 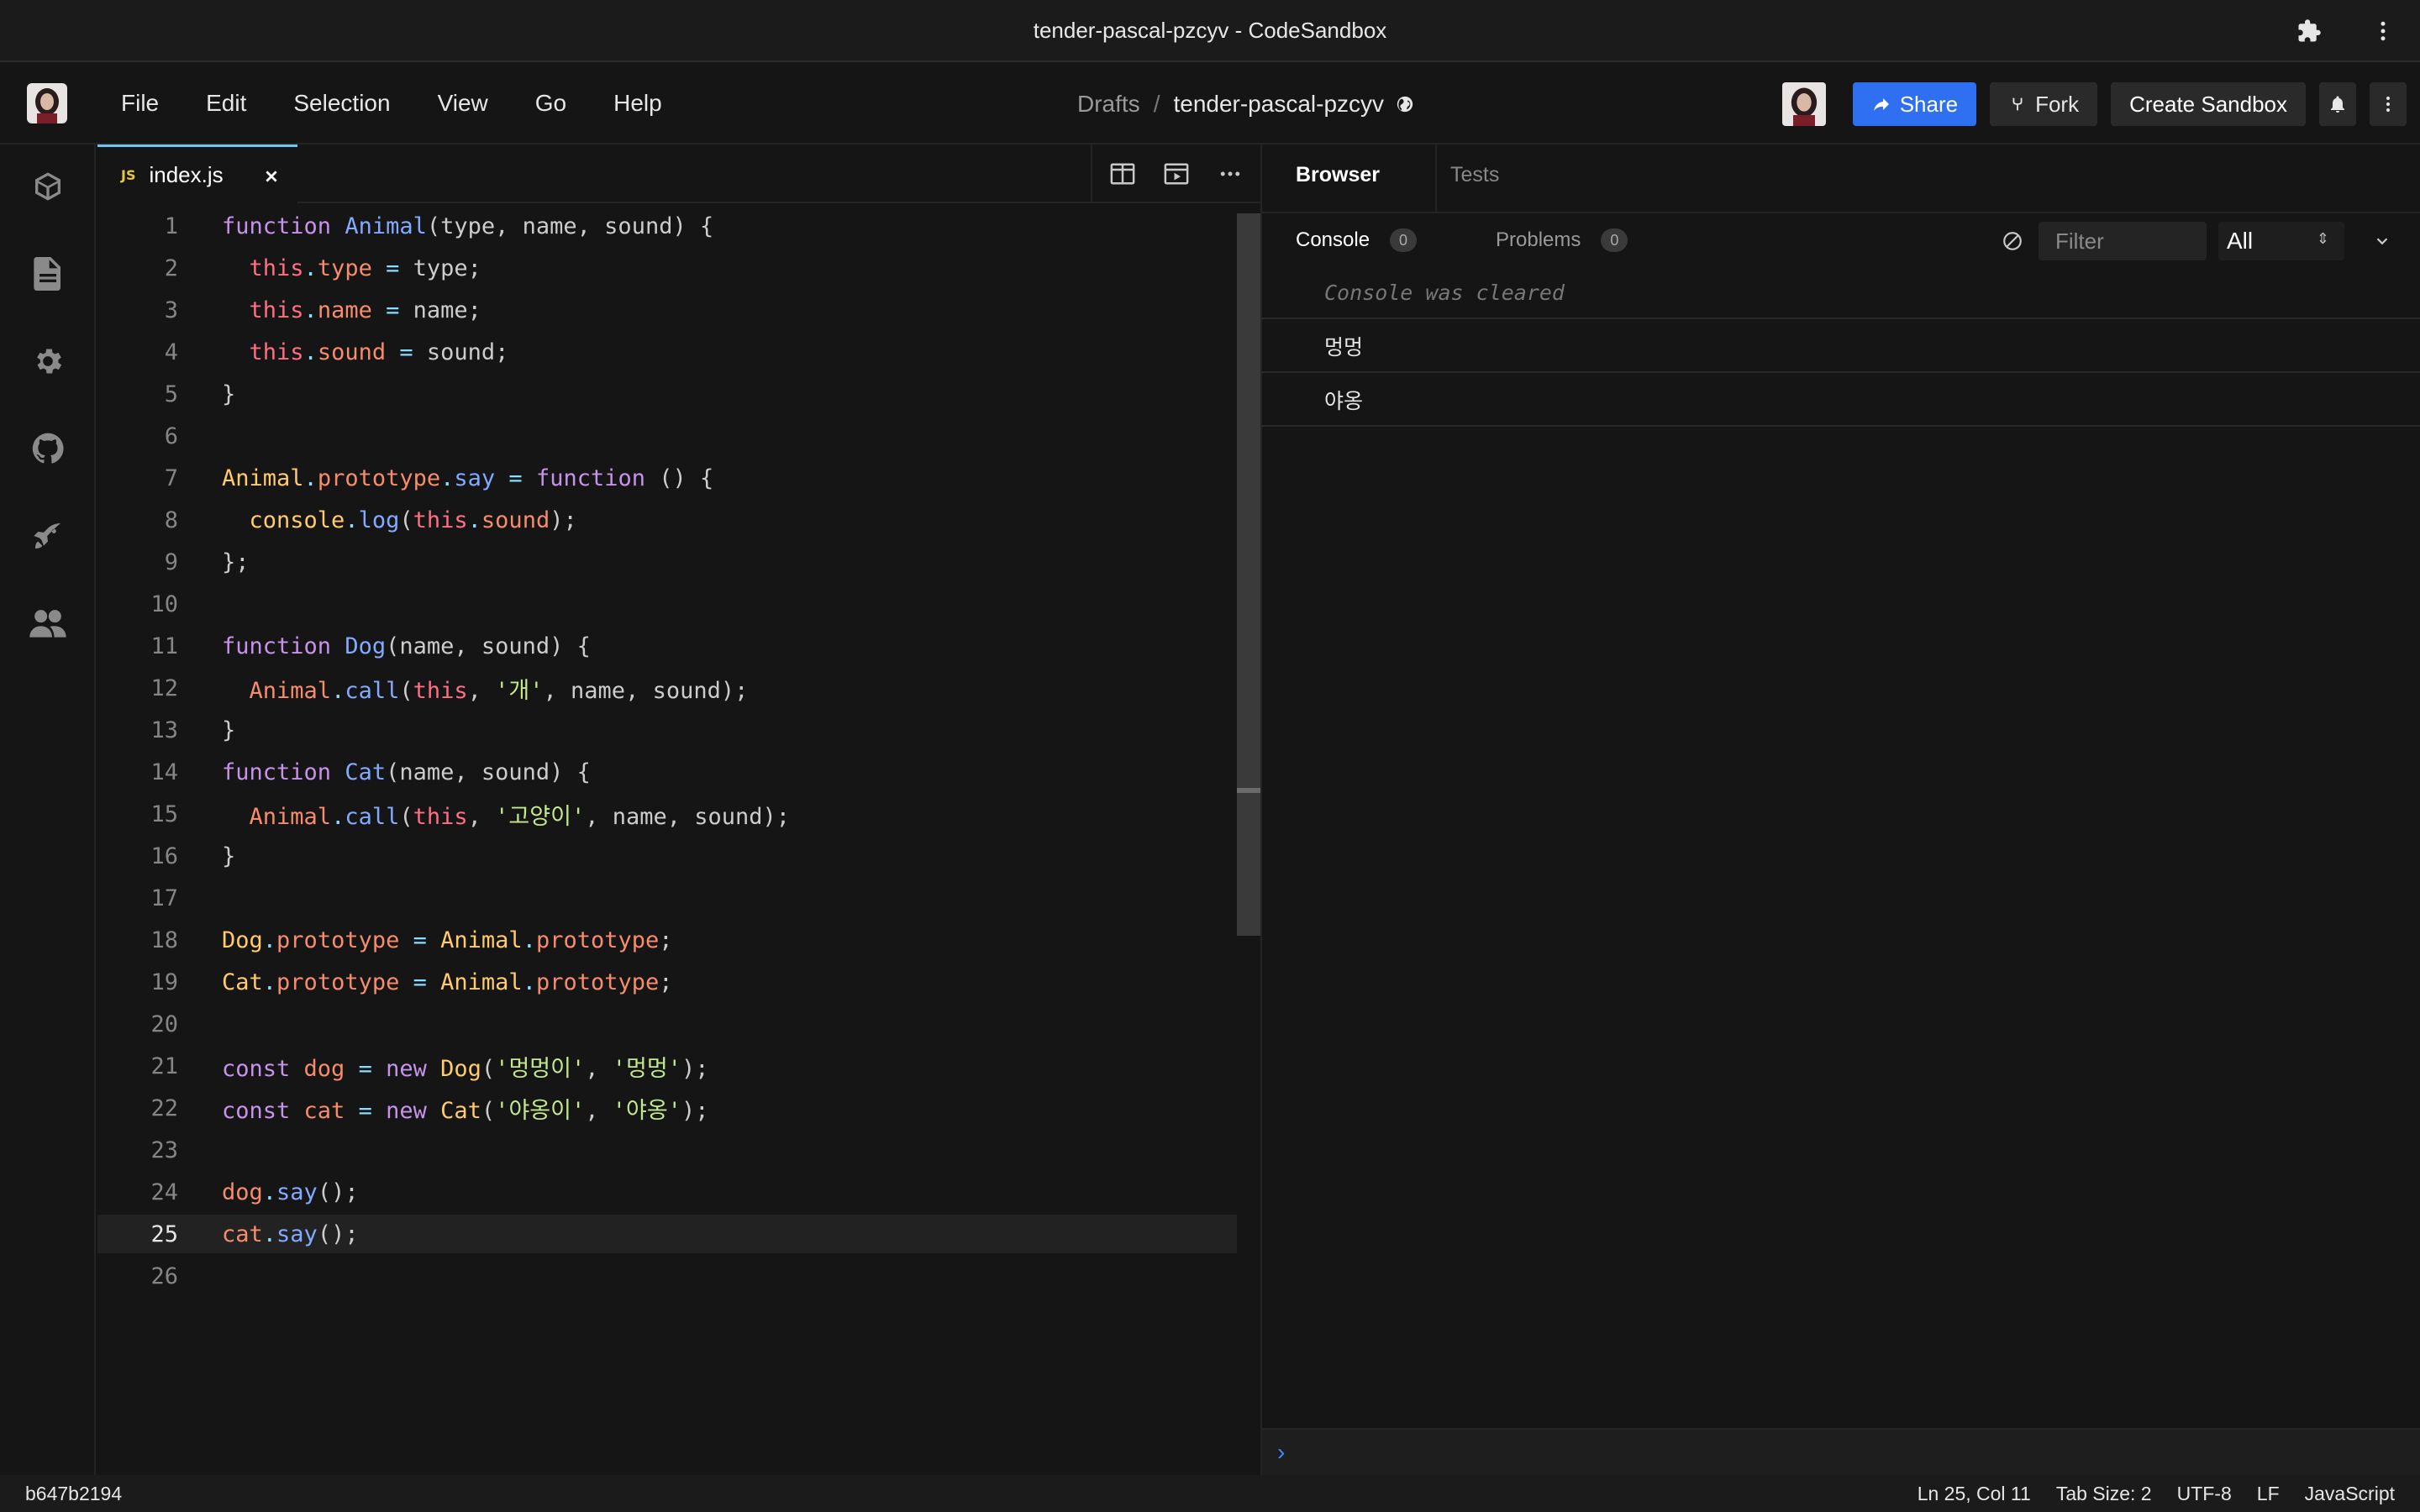 What do you see at coordinates (1562, 240) in the screenshot?
I see `tab-problems: Problems 0` at bounding box center [1562, 240].